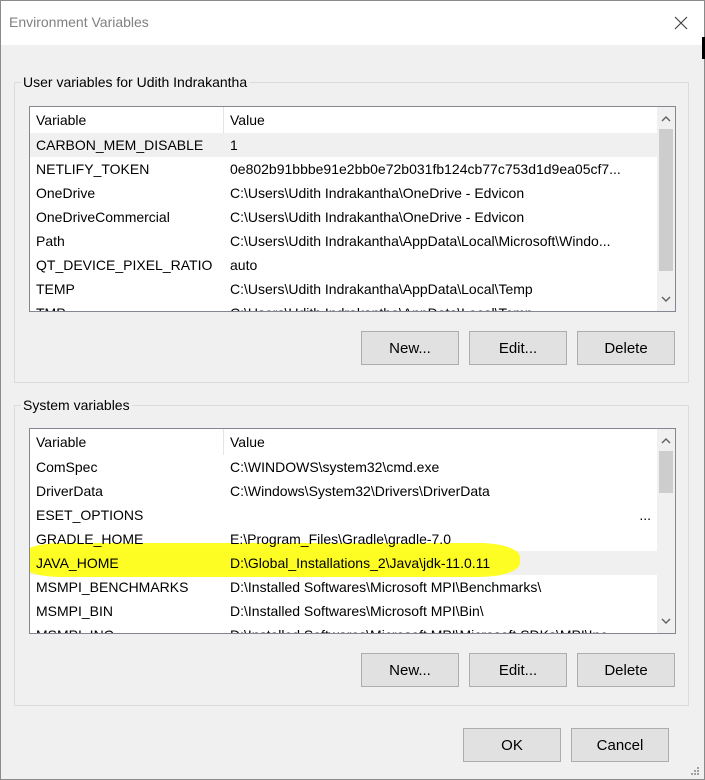 The height and width of the screenshot is (780, 705). What do you see at coordinates (127, 628) in the screenshot?
I see `variable-name-cell: MSMPI_INC` at bounding box center [127, 628].